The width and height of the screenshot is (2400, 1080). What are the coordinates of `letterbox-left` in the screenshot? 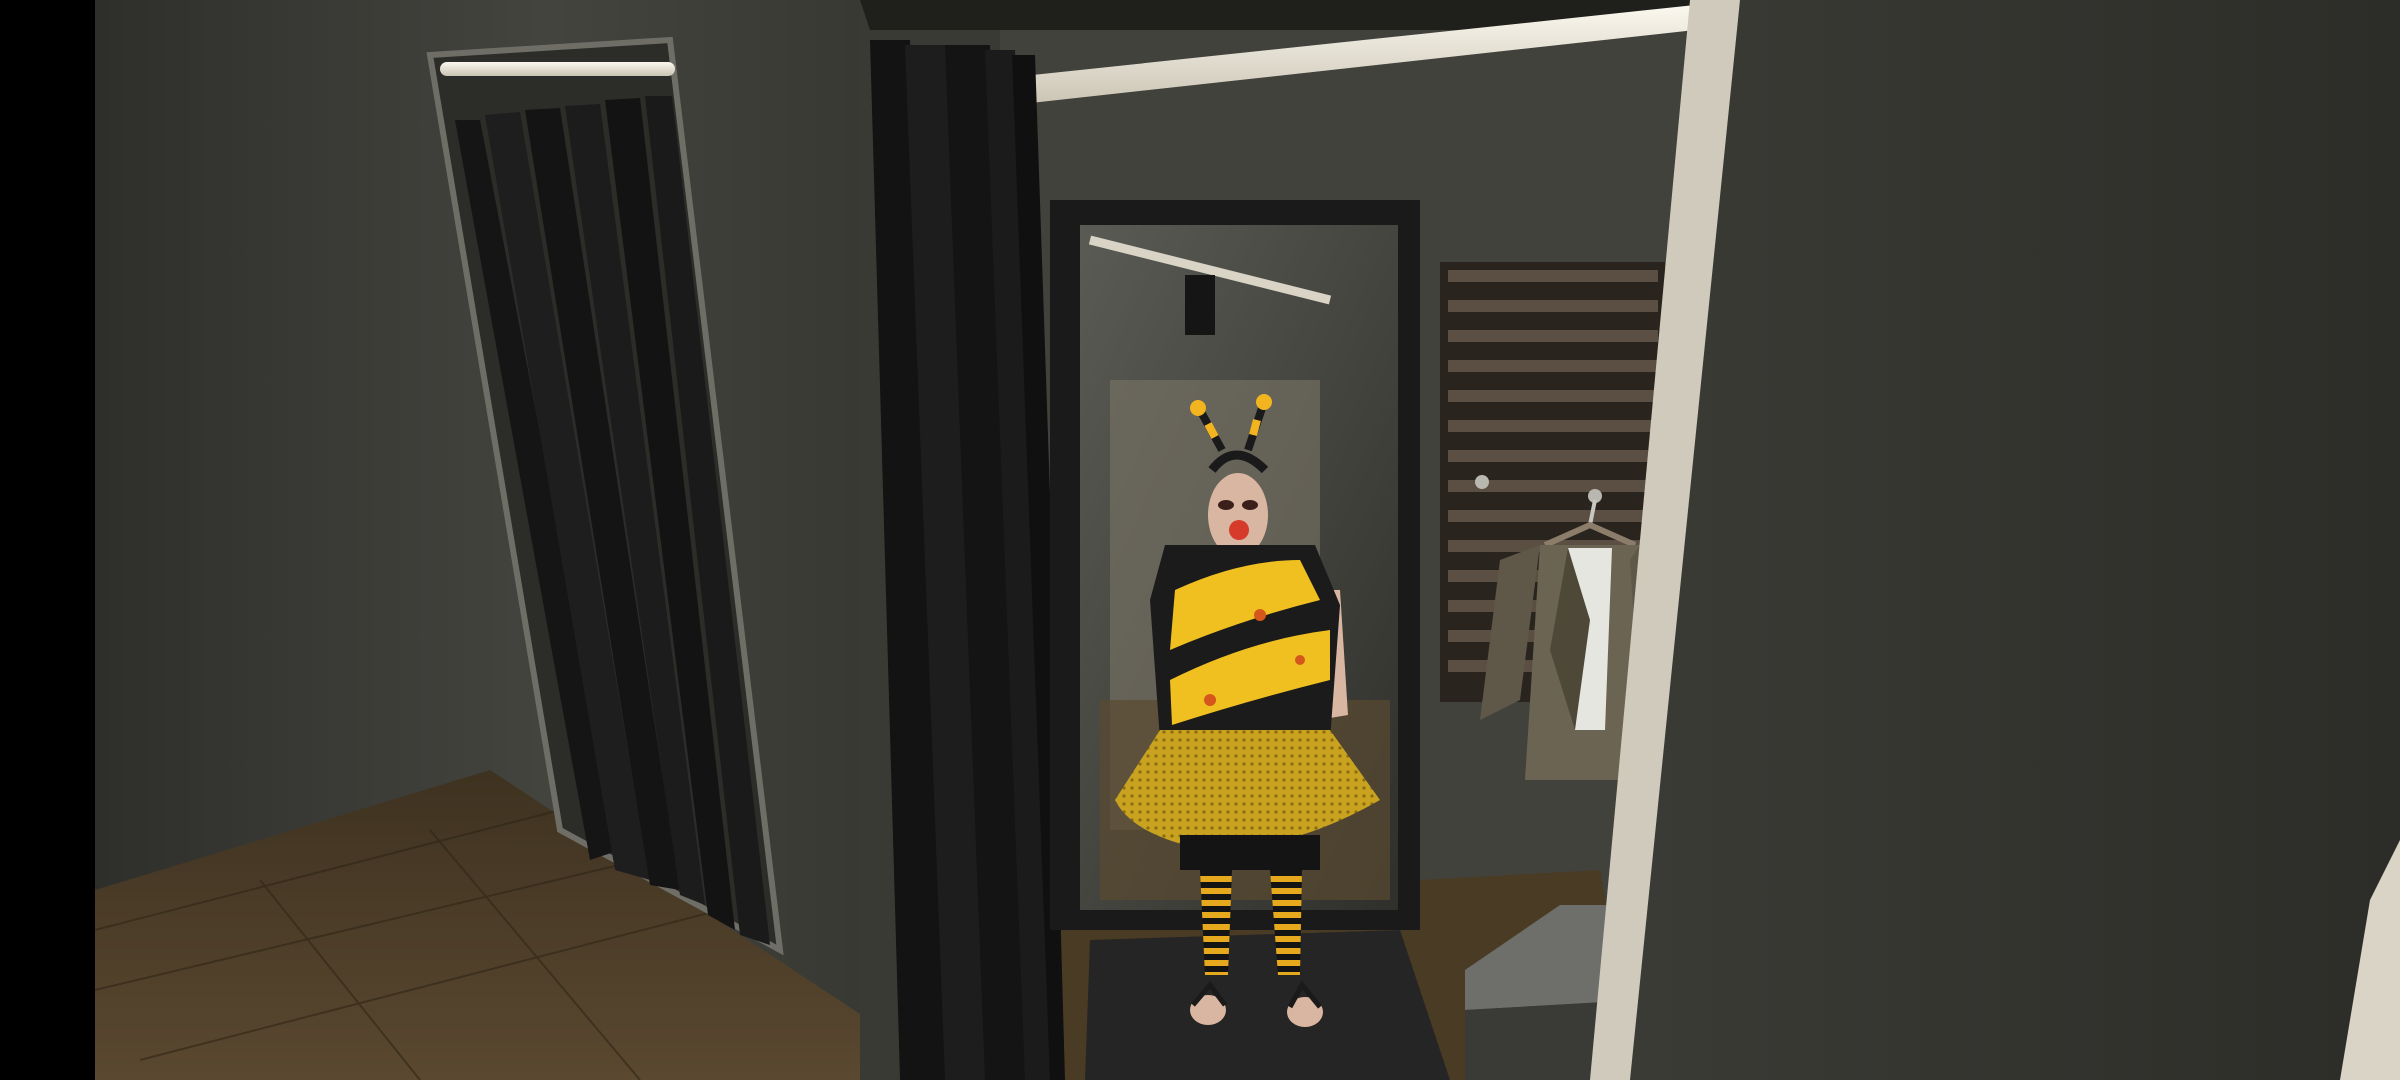 It's located at (47, 540).